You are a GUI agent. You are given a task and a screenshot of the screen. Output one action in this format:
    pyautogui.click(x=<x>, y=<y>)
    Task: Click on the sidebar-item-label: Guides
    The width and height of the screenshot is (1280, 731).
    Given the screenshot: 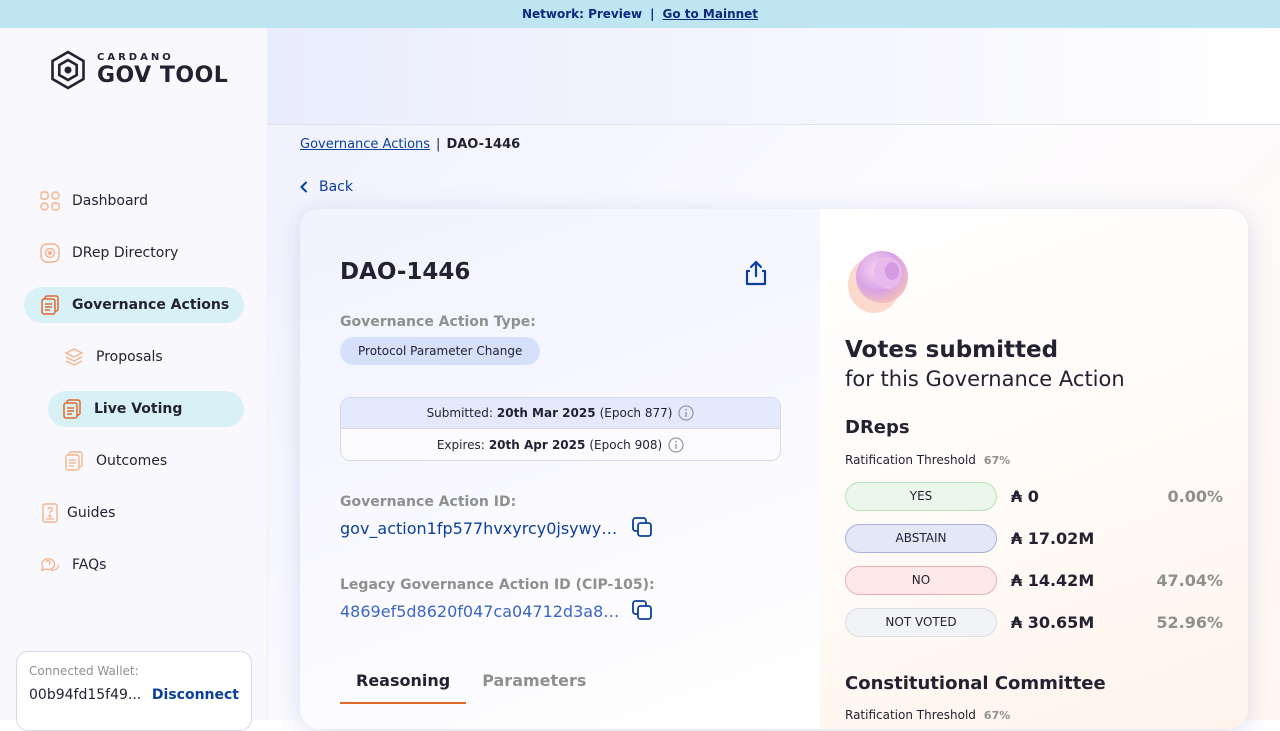 What is the action you would take?
    pyautogui.click(x=91, y=513)
    